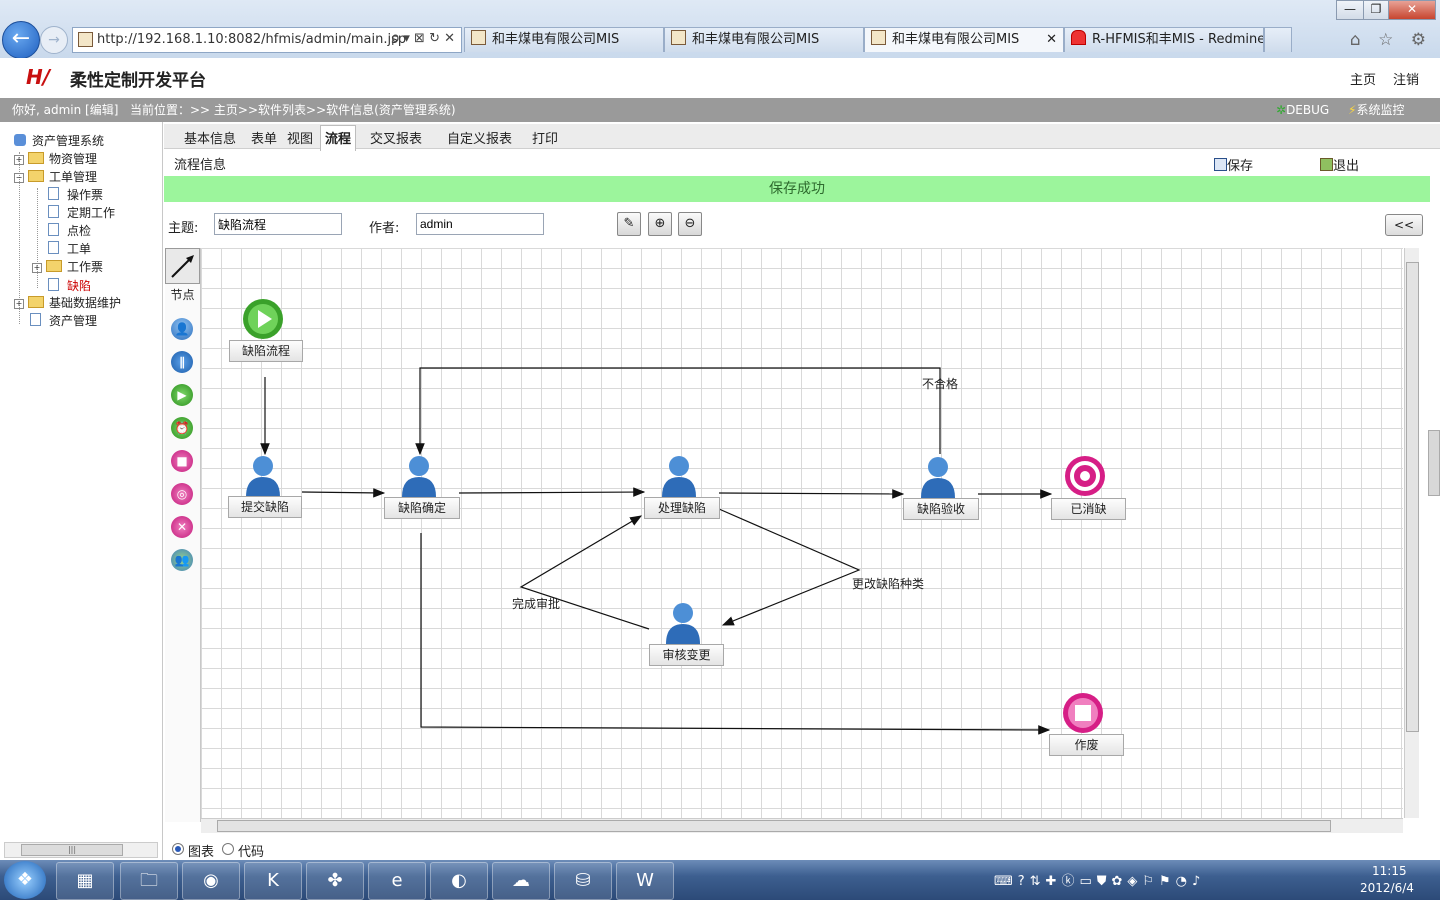 This screenshot has width=1440, height=900. Describe the element at coordinates (1389, 871) in the screenshot. I see `clock-time: 11:15` at that location.